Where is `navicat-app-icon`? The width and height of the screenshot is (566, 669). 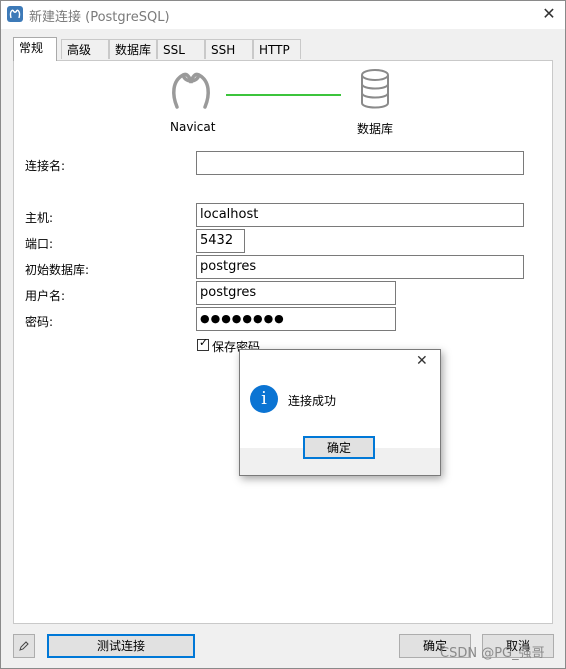 navicat-app-icon is located at coordinates (15, 14).